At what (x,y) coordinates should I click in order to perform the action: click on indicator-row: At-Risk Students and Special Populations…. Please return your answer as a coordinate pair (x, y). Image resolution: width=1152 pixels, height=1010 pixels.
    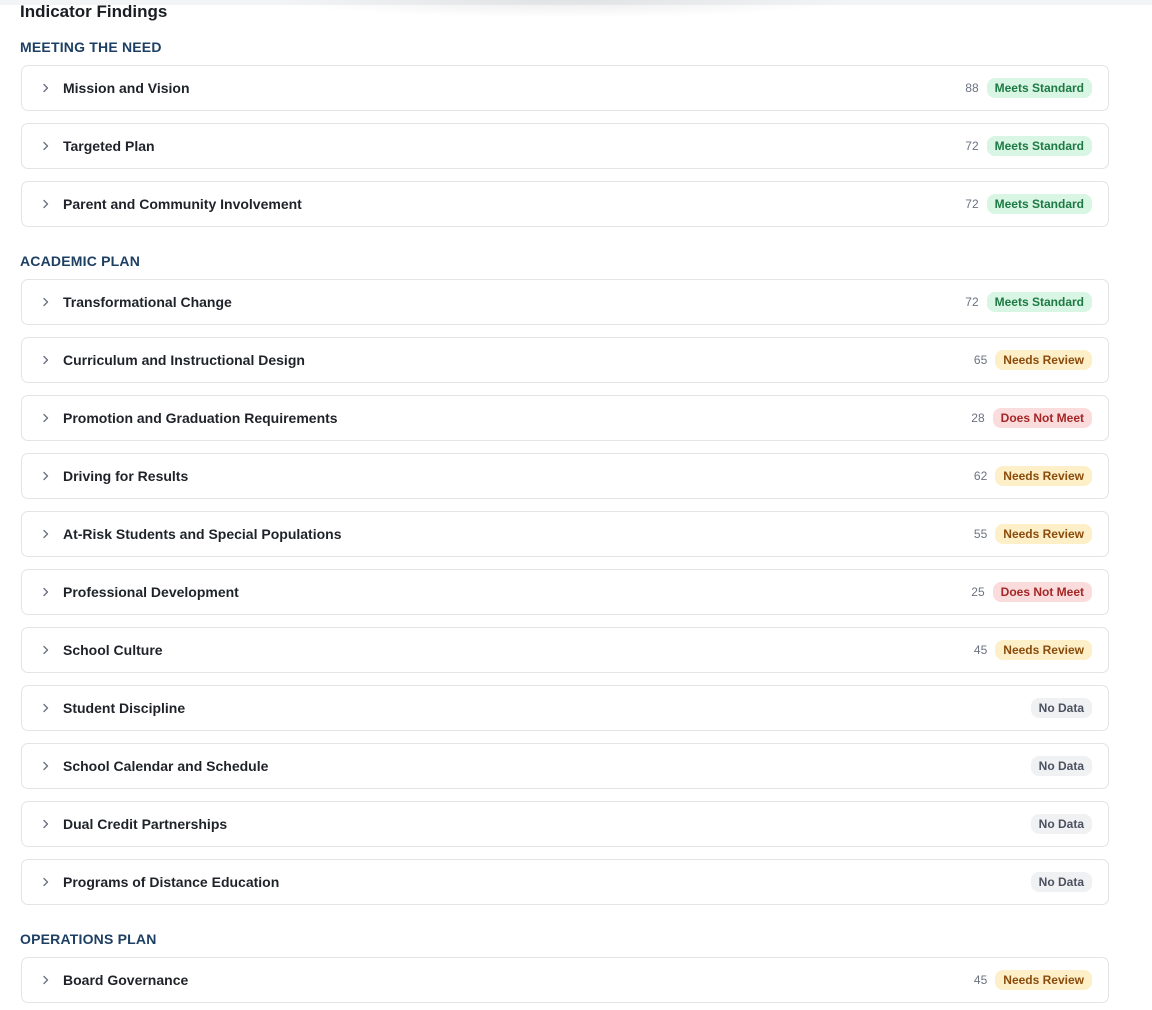
    Looking at the image, I should click on (565, 534).